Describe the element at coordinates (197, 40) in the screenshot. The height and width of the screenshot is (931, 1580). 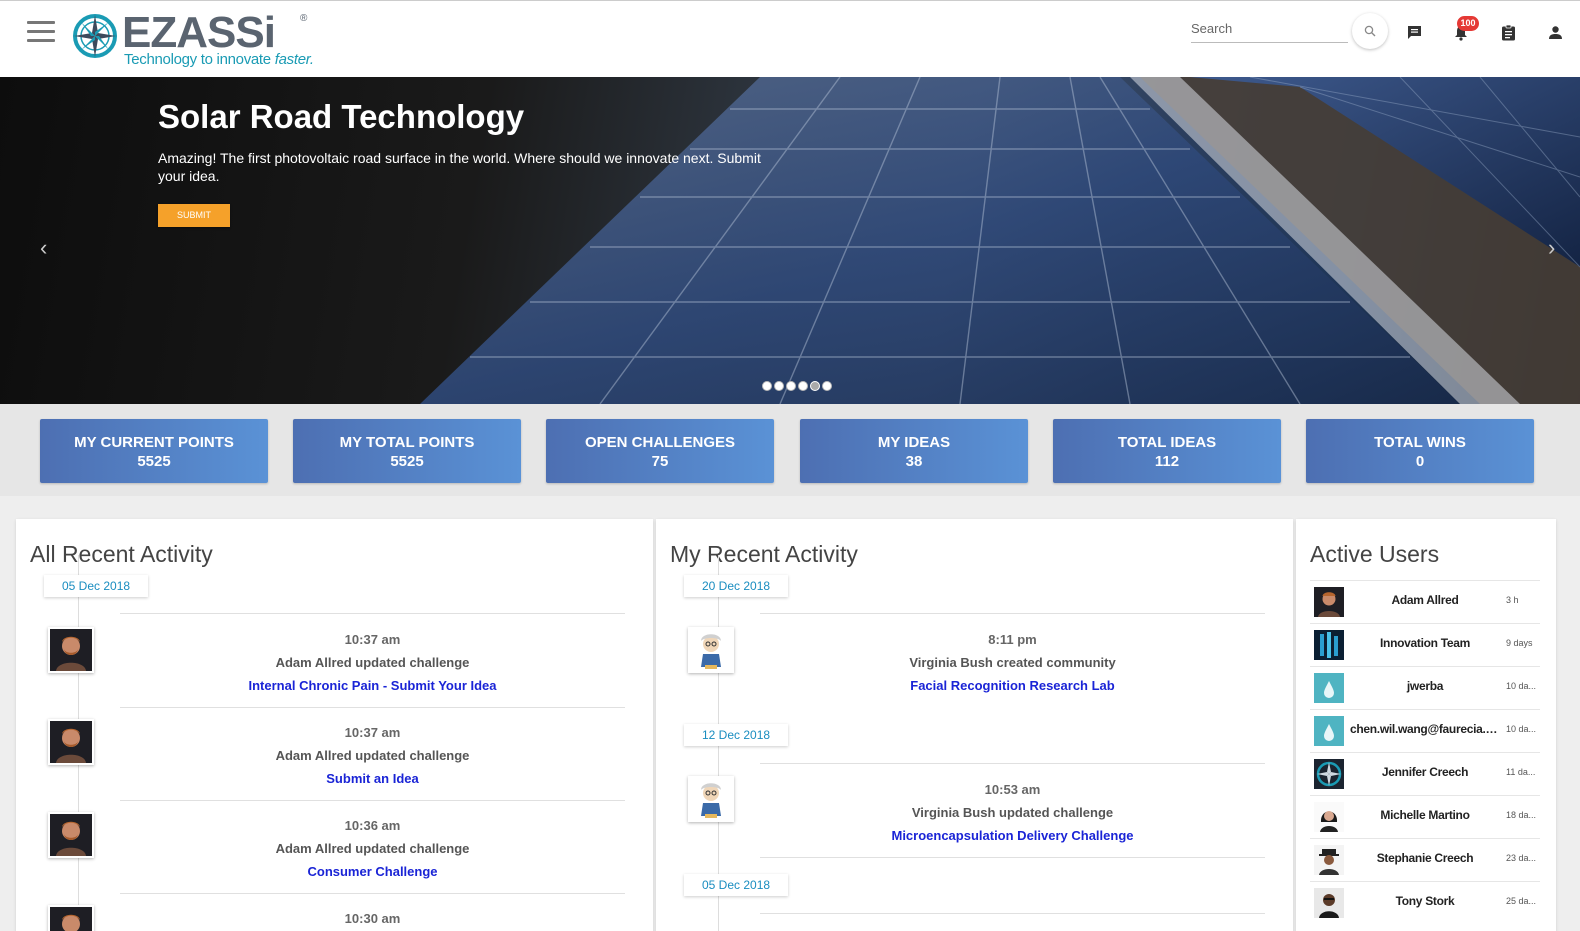
I see `logo: EZASSi ® Technology to innovate faster.` at that location.